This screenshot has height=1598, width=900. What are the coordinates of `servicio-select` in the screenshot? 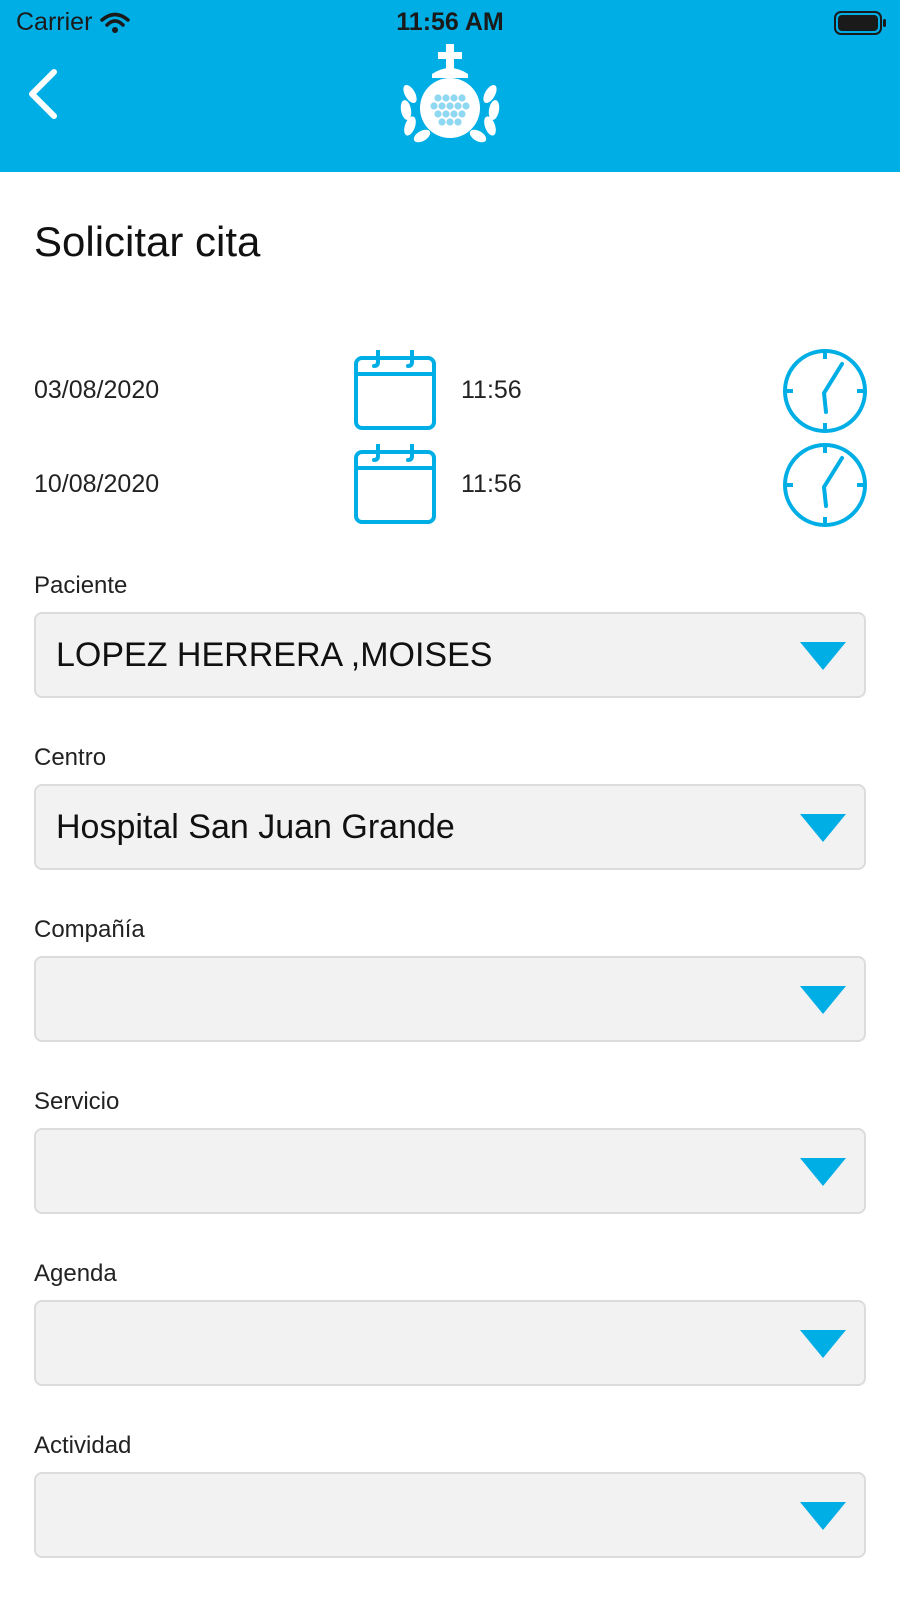 It's located at (450, 1171).